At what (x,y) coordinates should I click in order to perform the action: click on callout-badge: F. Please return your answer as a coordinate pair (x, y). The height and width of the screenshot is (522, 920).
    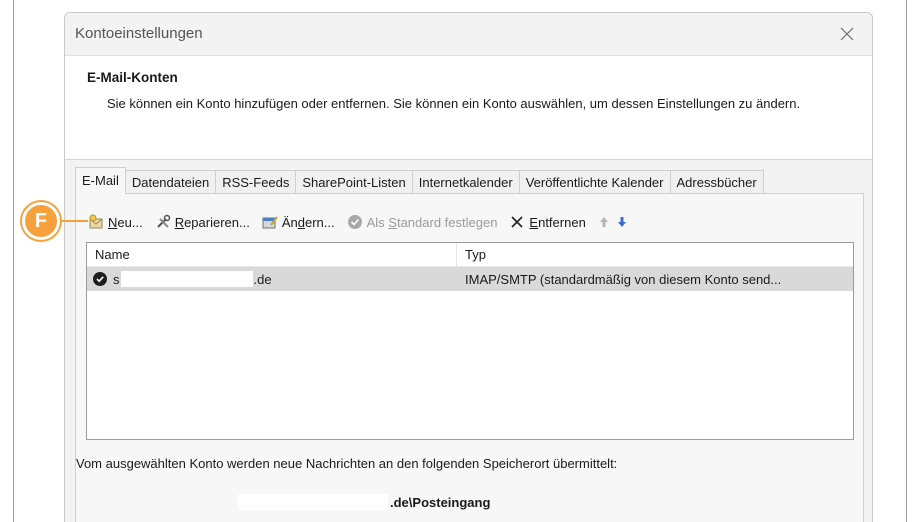
    Looking at the image, I should click on (41, 221).